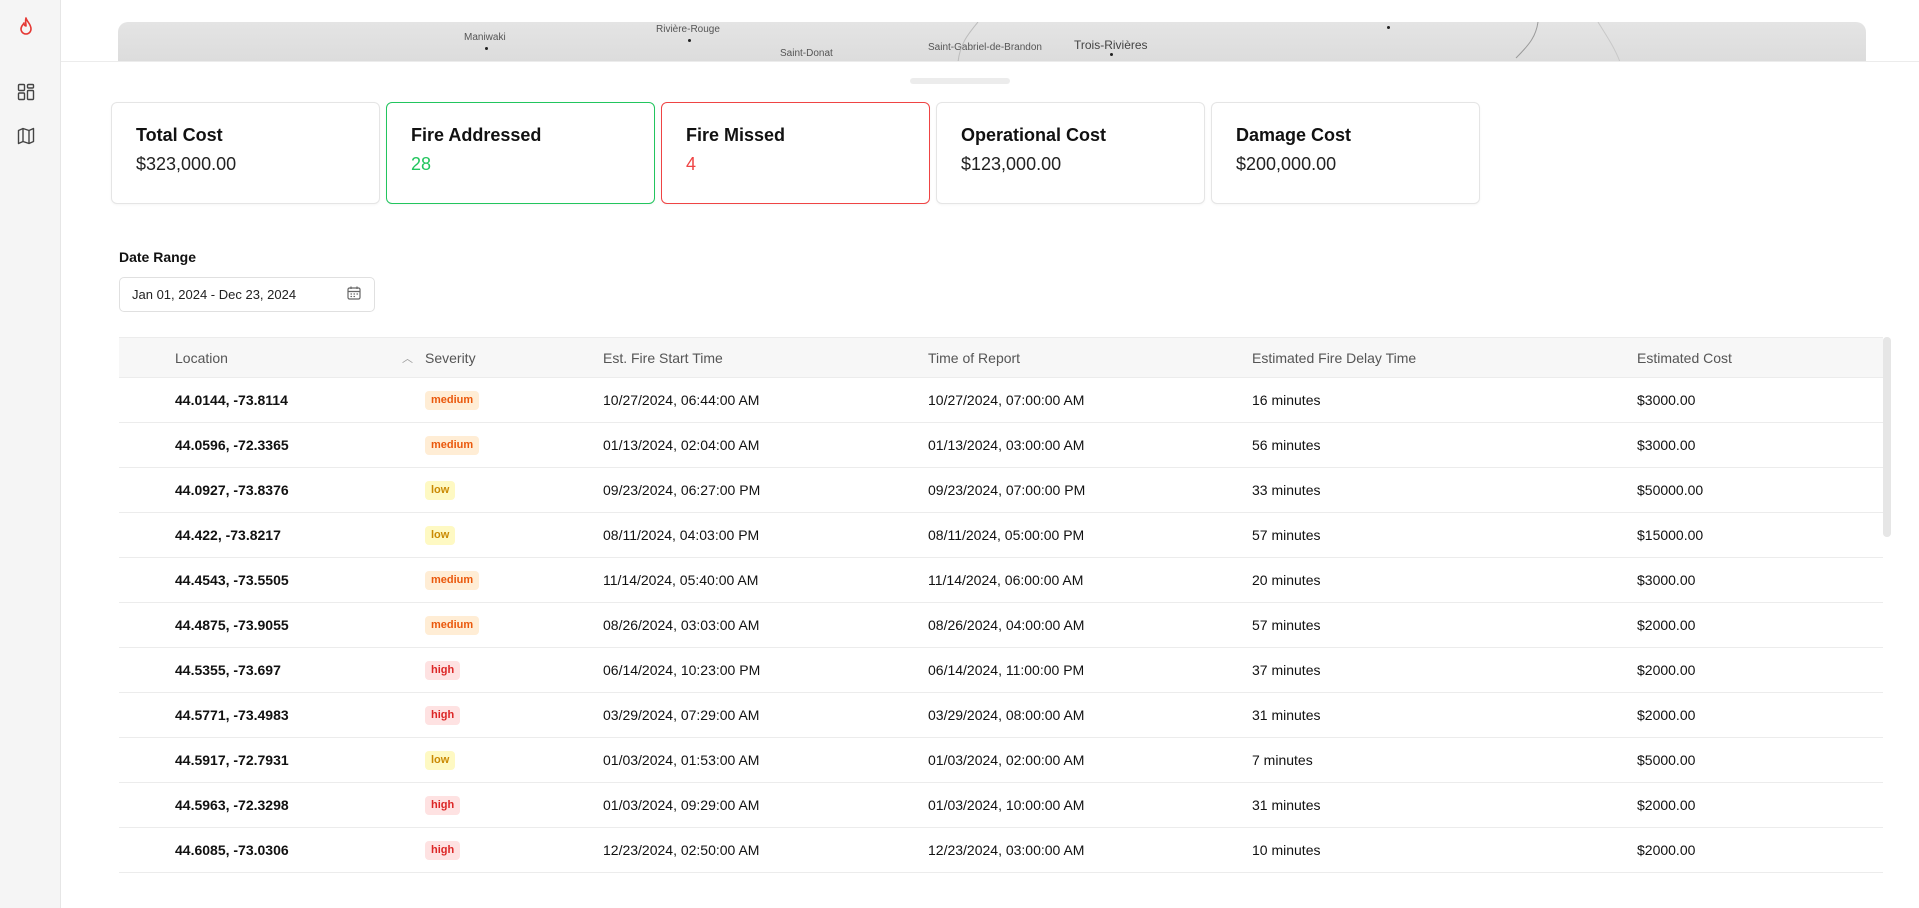 The image size is (1919, 908). Describe the element at coordinates (1090, 535) in the screenshot. I see `report-time-cell: 08/11/2024, 05:00:00 PM` at that location.